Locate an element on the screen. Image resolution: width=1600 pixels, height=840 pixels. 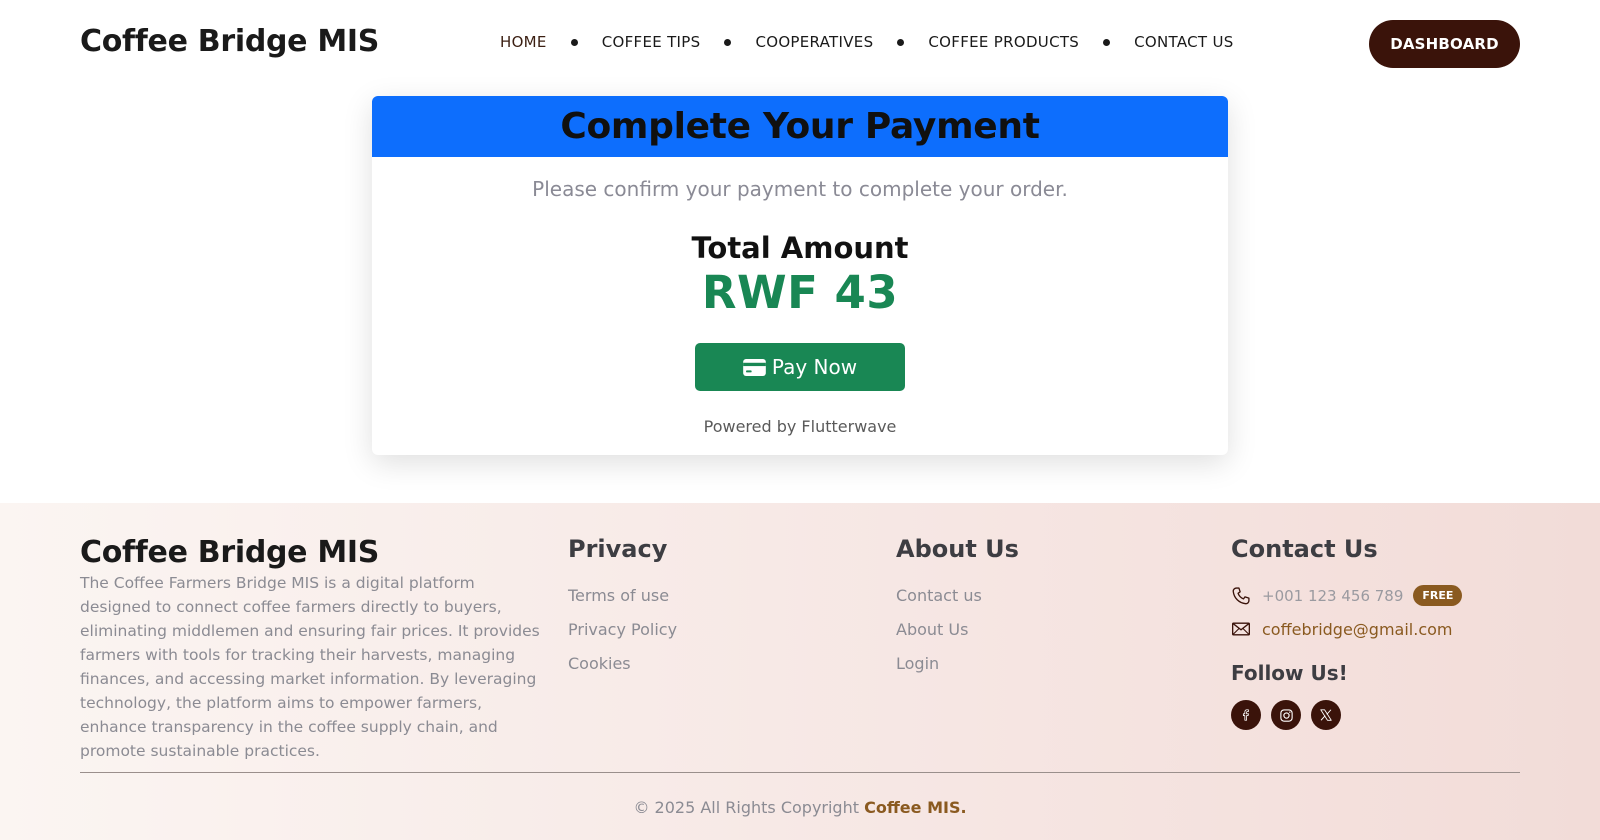
copyright-text: © 2025 All Rights Copyright is located at coordinates (746, 807).